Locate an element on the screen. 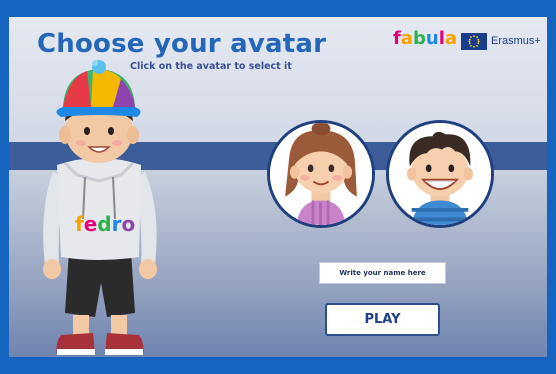 The width and height of the screenshot is (556, 374). play-button: PLAY is located at coordinates (382, 319).